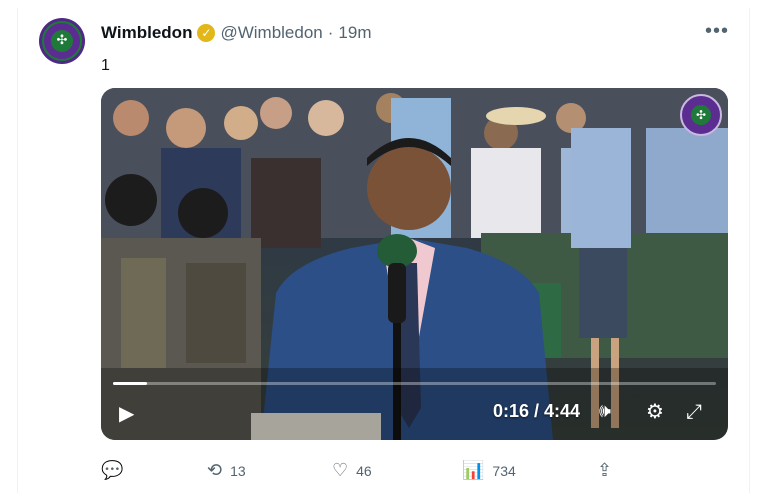  Describe the element at coordinates (414, 383) in the screenshot. I see `progress-bar` at that location.